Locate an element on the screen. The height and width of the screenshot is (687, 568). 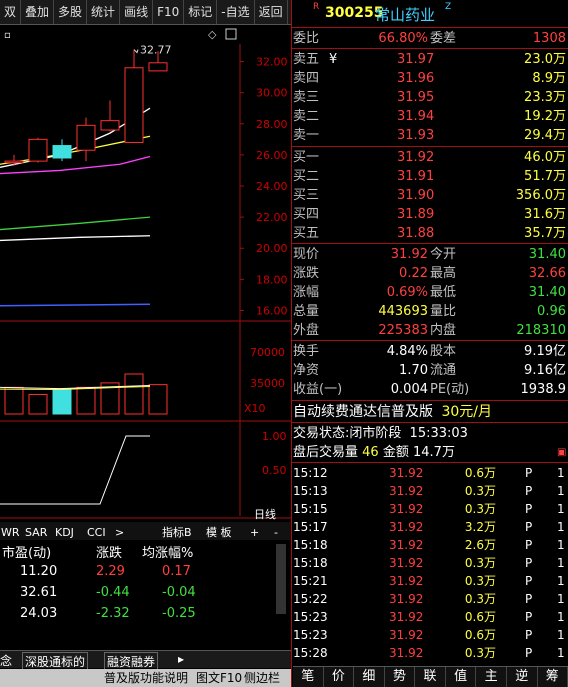
toolbar-btn-1: 叠加 is located at coordinates (38, 12).